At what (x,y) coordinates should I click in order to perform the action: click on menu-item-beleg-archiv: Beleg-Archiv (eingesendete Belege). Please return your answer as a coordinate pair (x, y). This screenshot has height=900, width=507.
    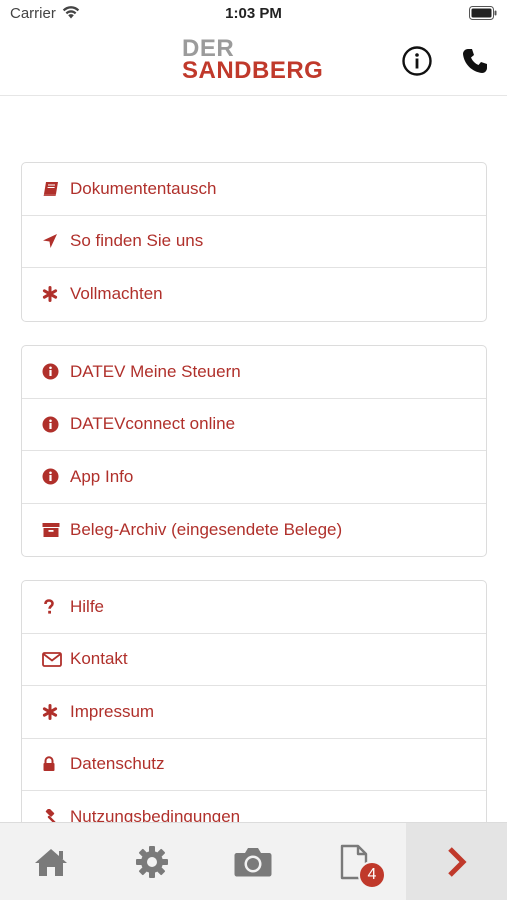
    Looking at the image, I should click on (254, 530).